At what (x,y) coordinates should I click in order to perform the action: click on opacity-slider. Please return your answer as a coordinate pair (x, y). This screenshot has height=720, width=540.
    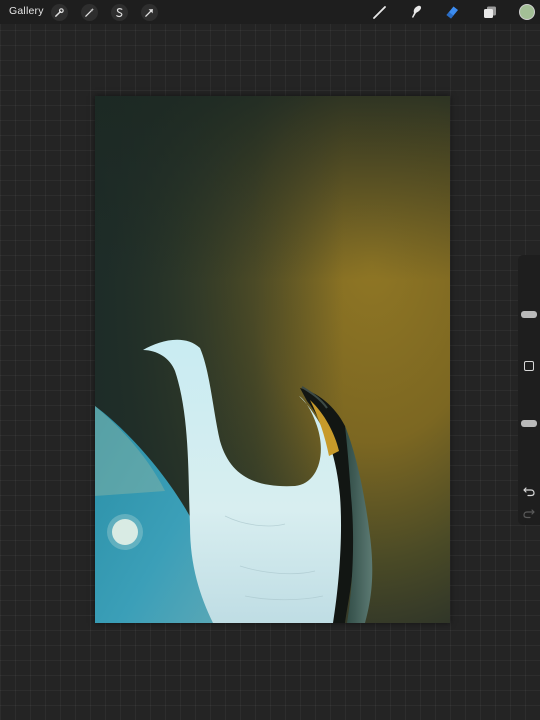
    Looking at the image, I should click on (529, 428).